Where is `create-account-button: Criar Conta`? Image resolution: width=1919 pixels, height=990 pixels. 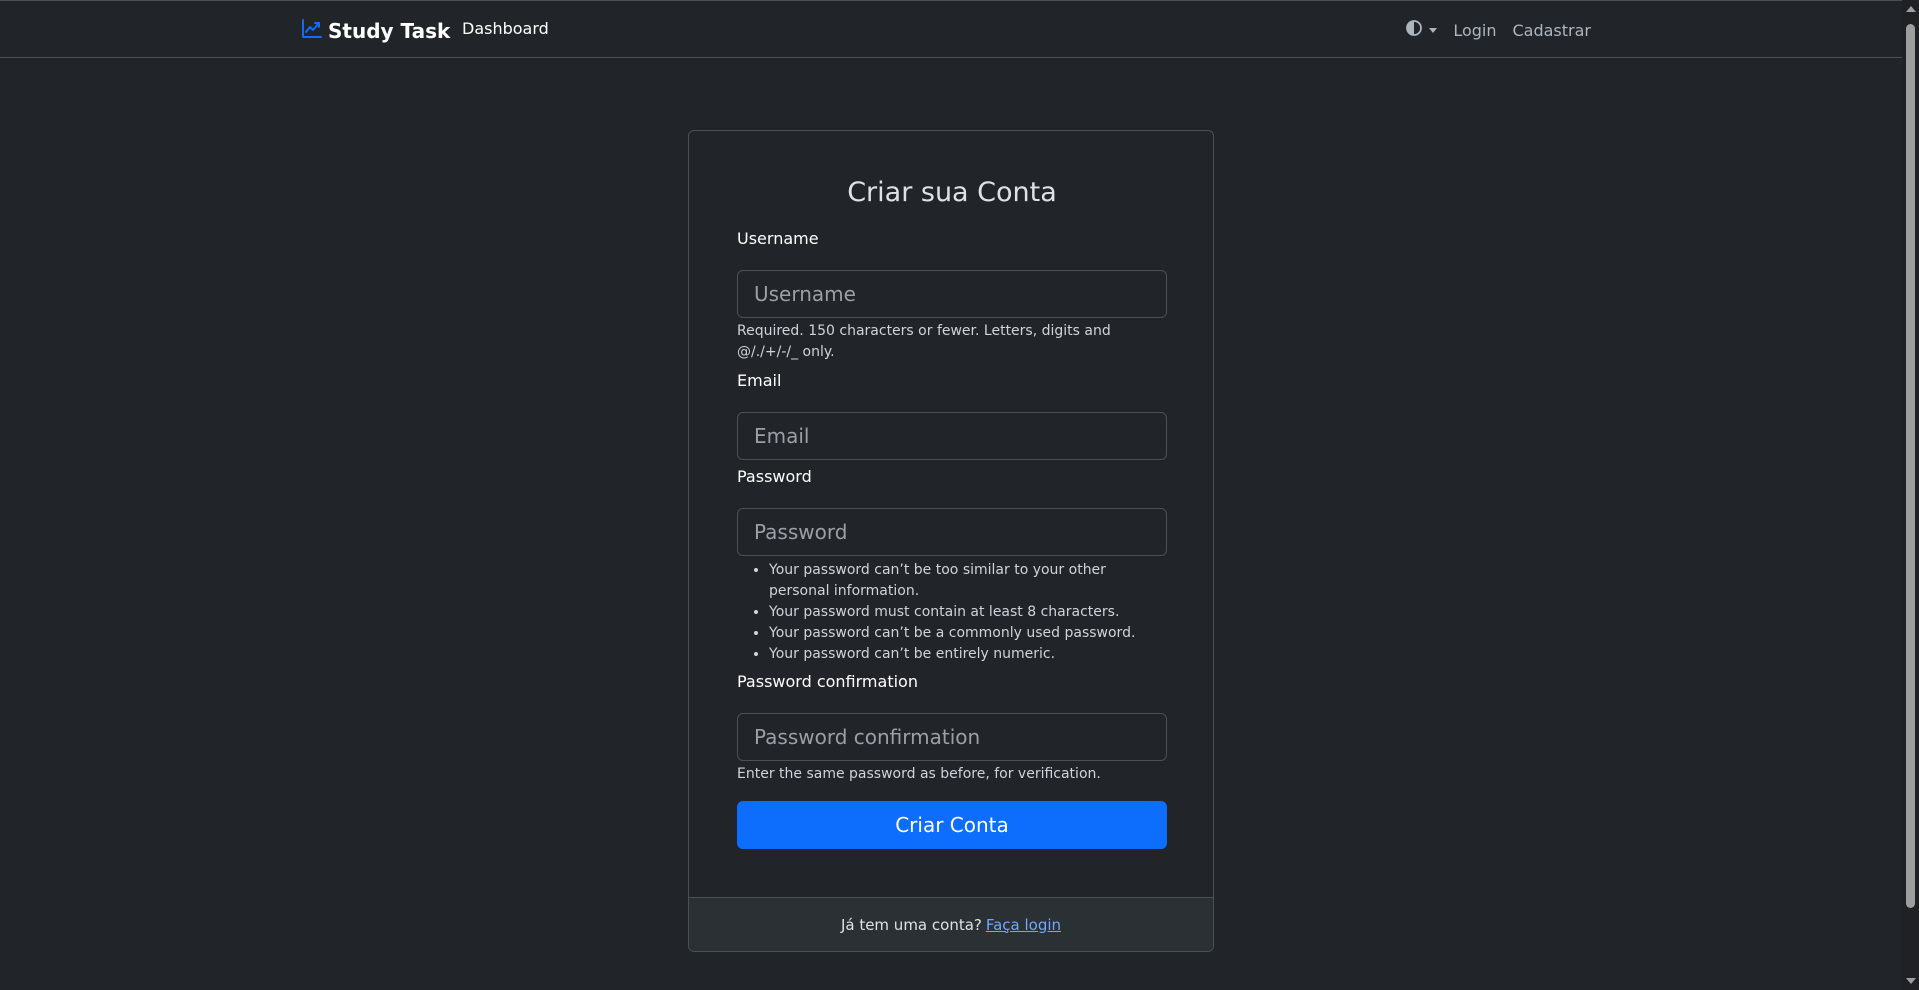 create-account-button: Criar Conta is located at coordinates (952, 825).